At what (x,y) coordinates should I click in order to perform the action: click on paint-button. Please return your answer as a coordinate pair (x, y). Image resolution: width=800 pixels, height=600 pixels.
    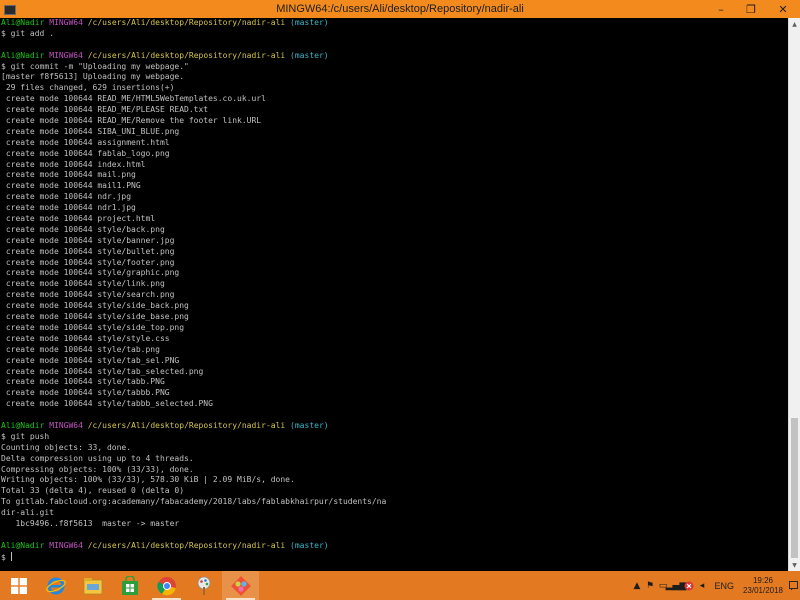
    Looking at the image, I should click on (203, 585).